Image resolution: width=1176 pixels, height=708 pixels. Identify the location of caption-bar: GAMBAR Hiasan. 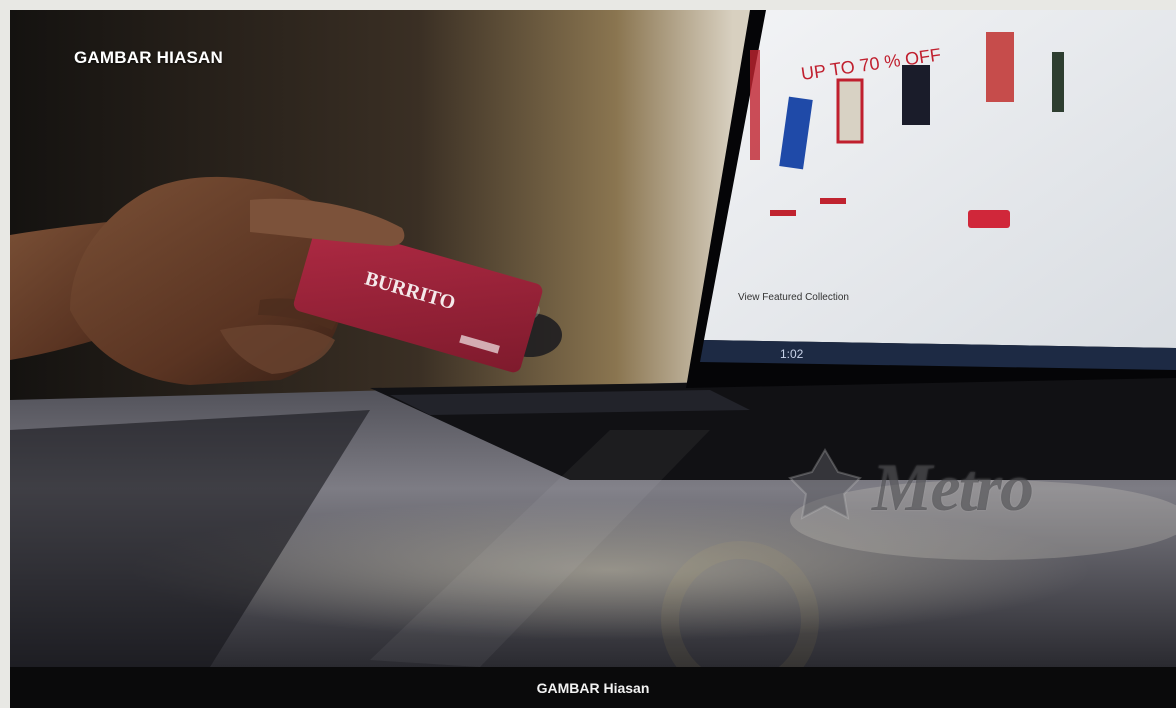
(593, 687).